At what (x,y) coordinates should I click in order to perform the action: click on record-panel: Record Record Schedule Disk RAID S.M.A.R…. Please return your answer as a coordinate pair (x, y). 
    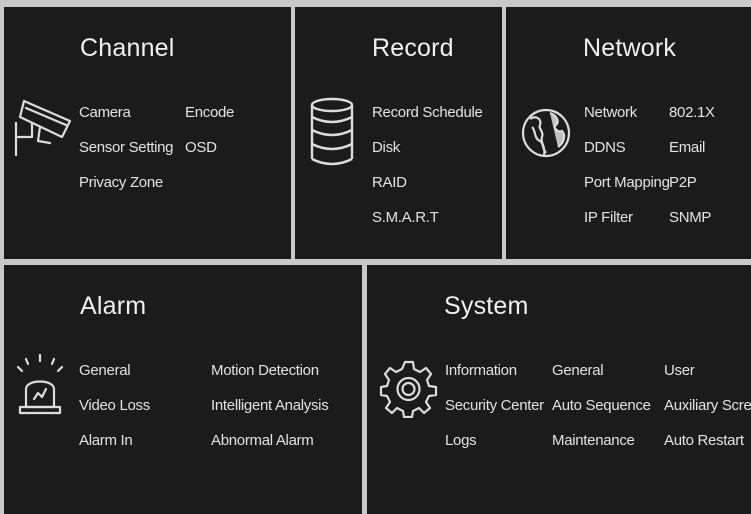
    Looking at the image, I should click on (398, 133).